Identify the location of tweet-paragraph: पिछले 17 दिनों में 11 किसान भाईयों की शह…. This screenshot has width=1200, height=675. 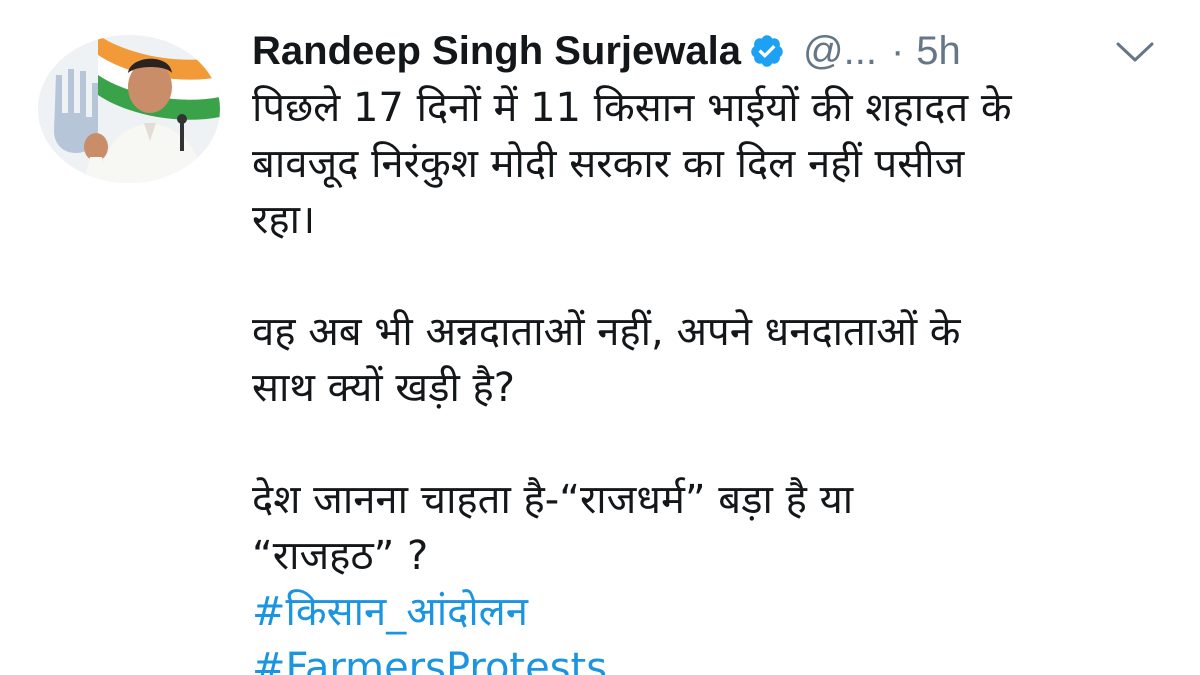
(632, 164).